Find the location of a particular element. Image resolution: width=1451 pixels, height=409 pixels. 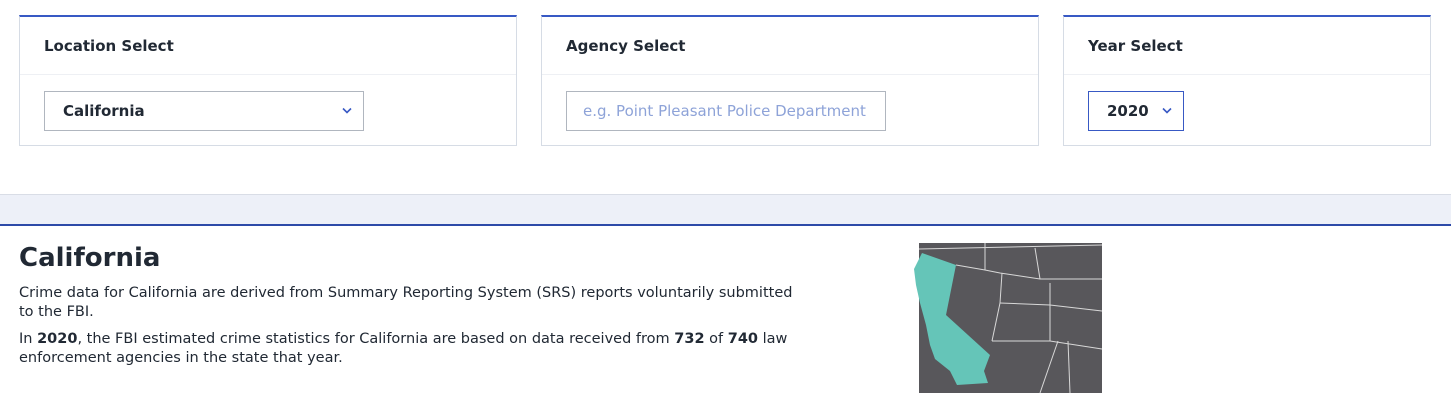

state-map-graphic is located at coordinates (1006, 318).